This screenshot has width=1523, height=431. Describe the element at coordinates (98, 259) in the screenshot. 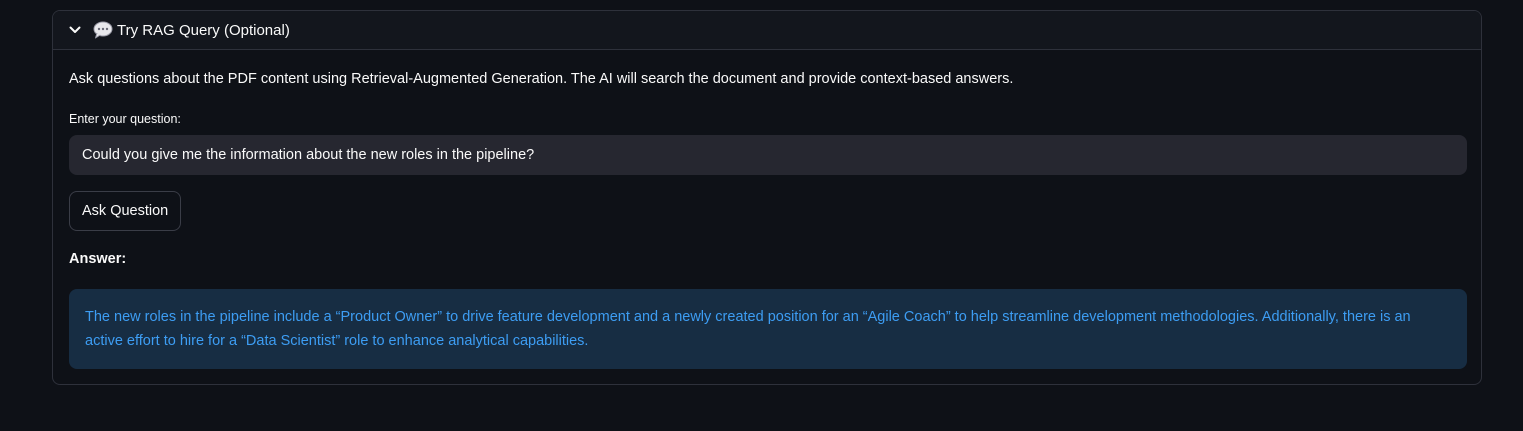

I see `answer-label: Answer:` at that location.